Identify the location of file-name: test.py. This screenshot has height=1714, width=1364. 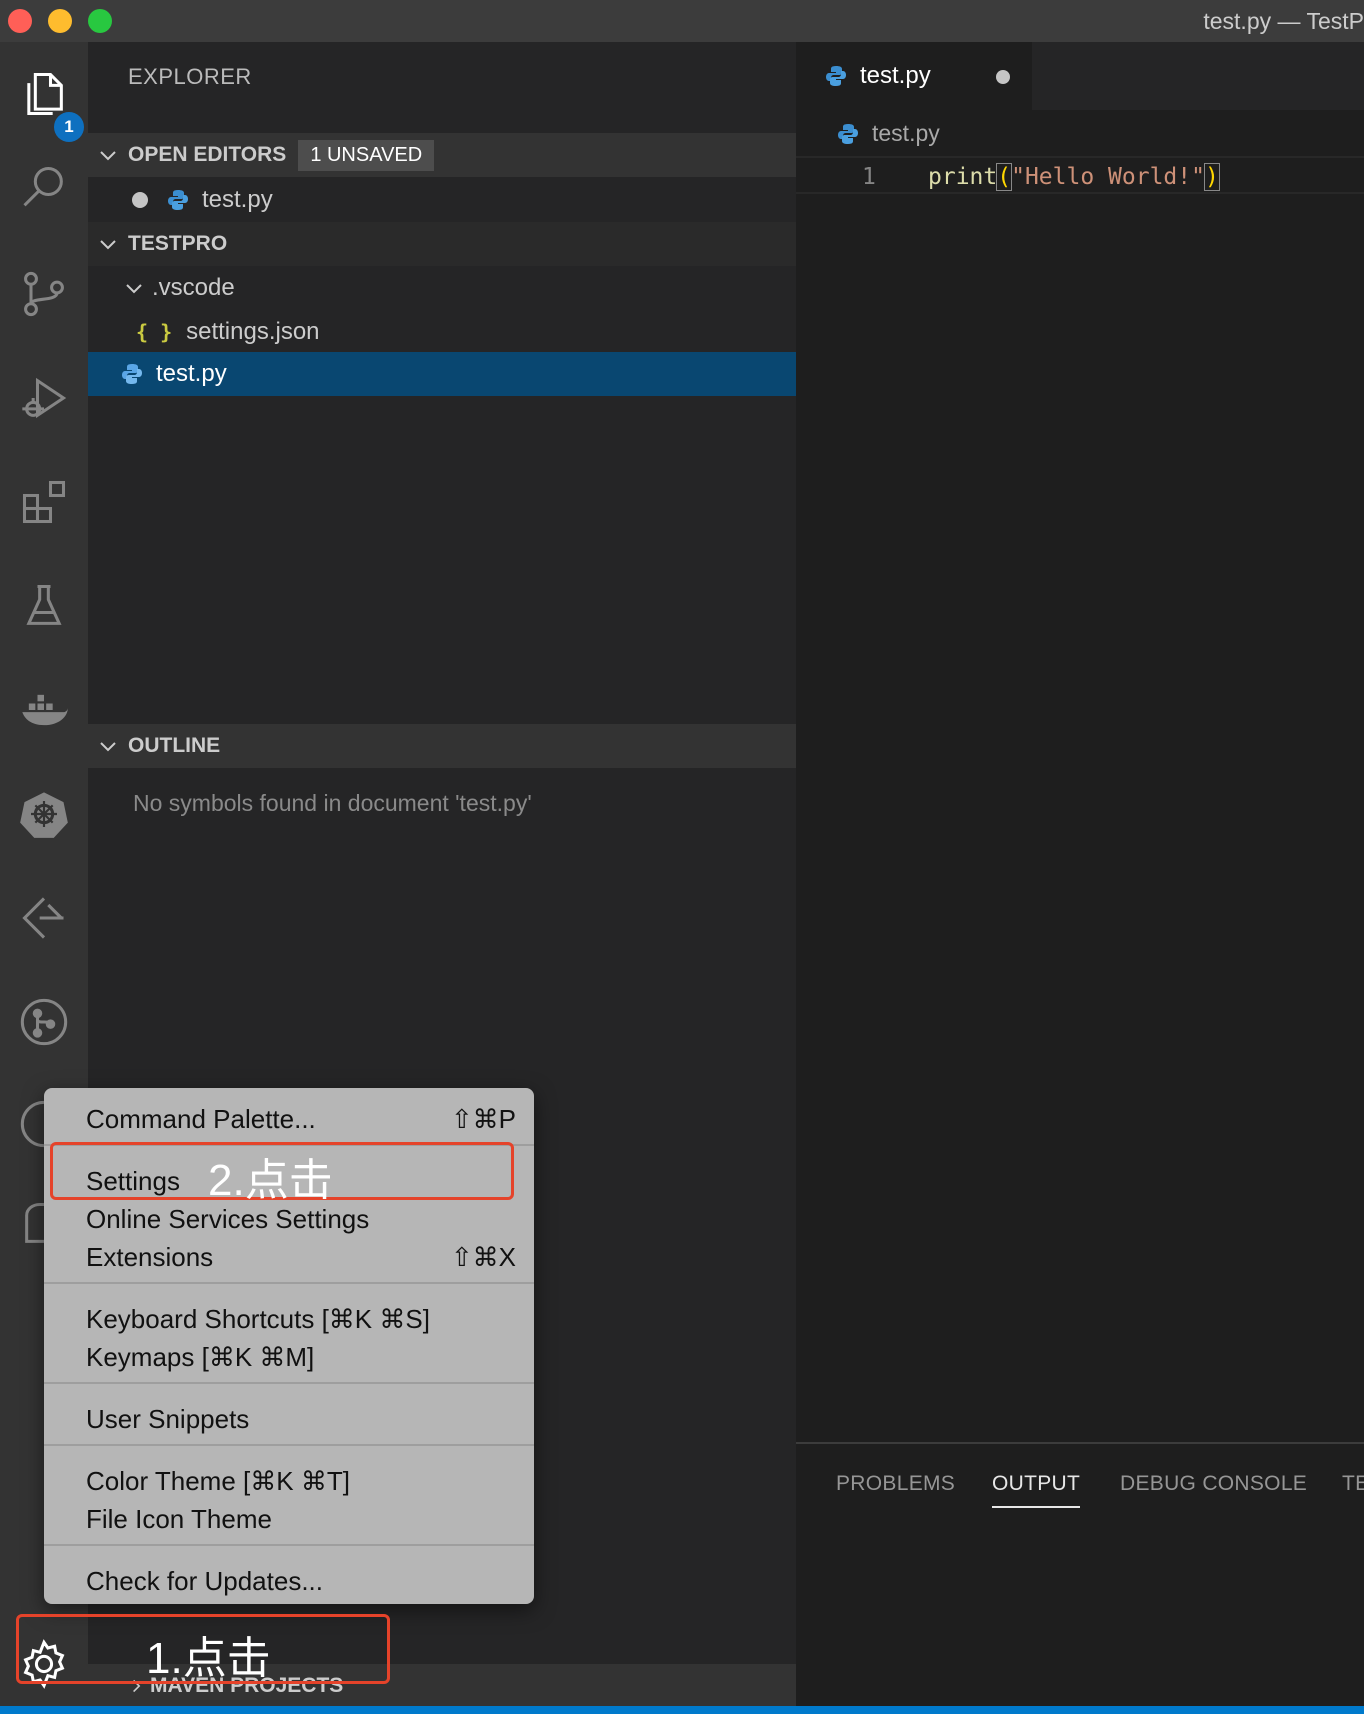
(191, 373).